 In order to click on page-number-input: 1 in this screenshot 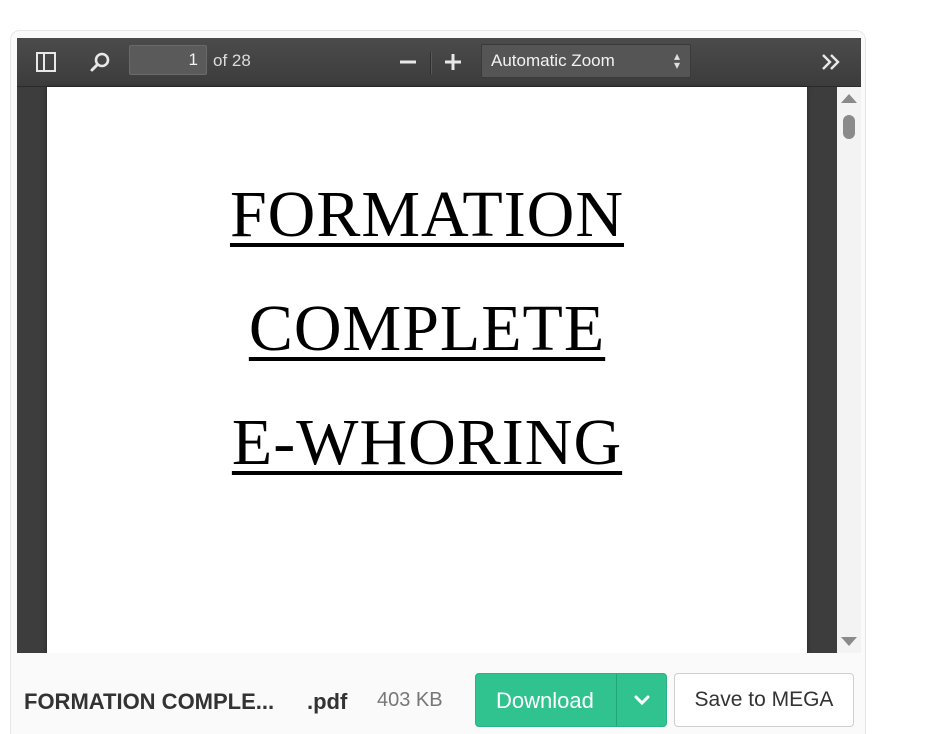, I will do `click(168, 60)`.